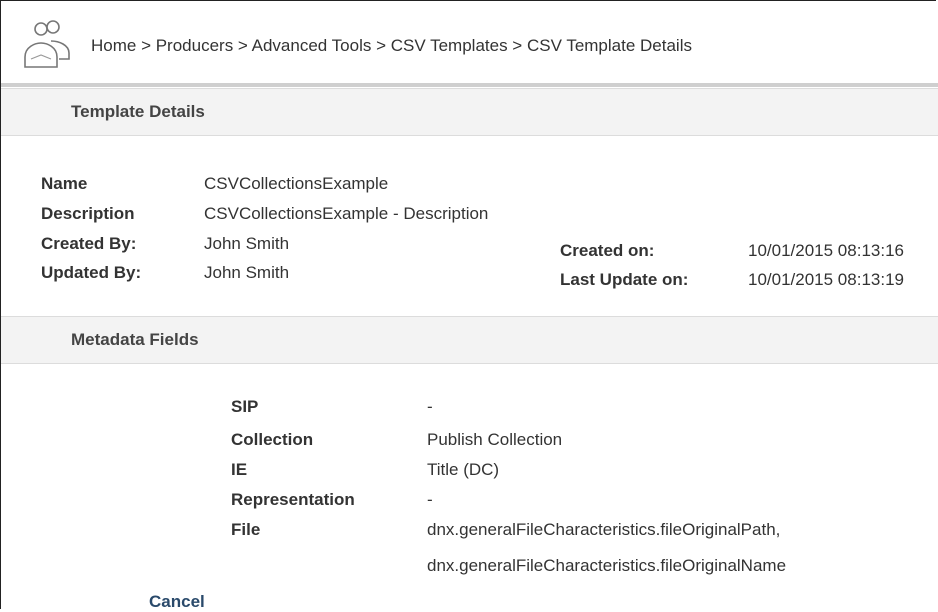 This screenshot has height=612, width=938. I want to click on ie-value: Title (DC), so click(463, 469).